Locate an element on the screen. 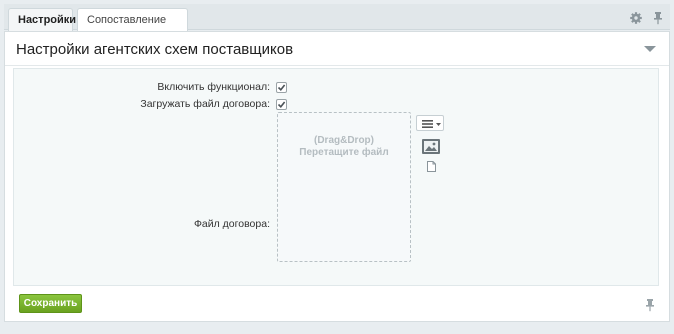 The height and width of the screenshot is (334, 674). upload-contract-checkbox is located at coordinates (281, 104).